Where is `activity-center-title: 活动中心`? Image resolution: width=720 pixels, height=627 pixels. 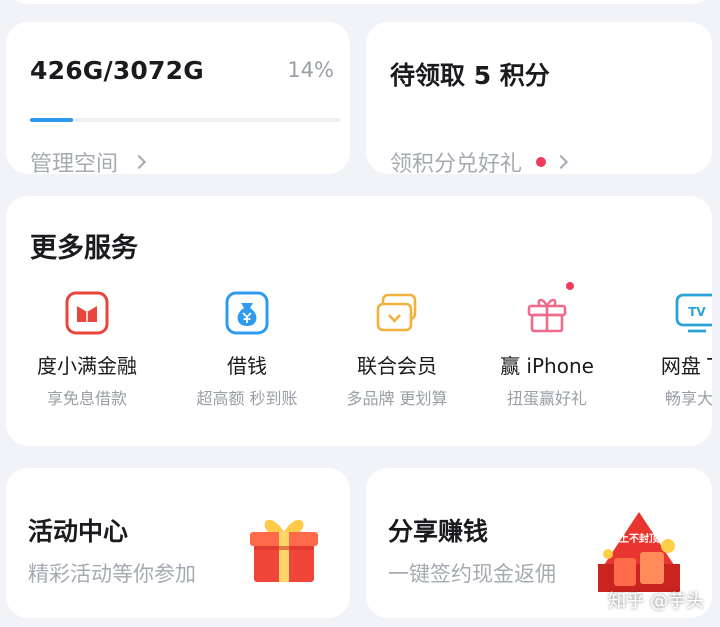
activity-center-title: 活动中心 is located at coordinates (78, 531).